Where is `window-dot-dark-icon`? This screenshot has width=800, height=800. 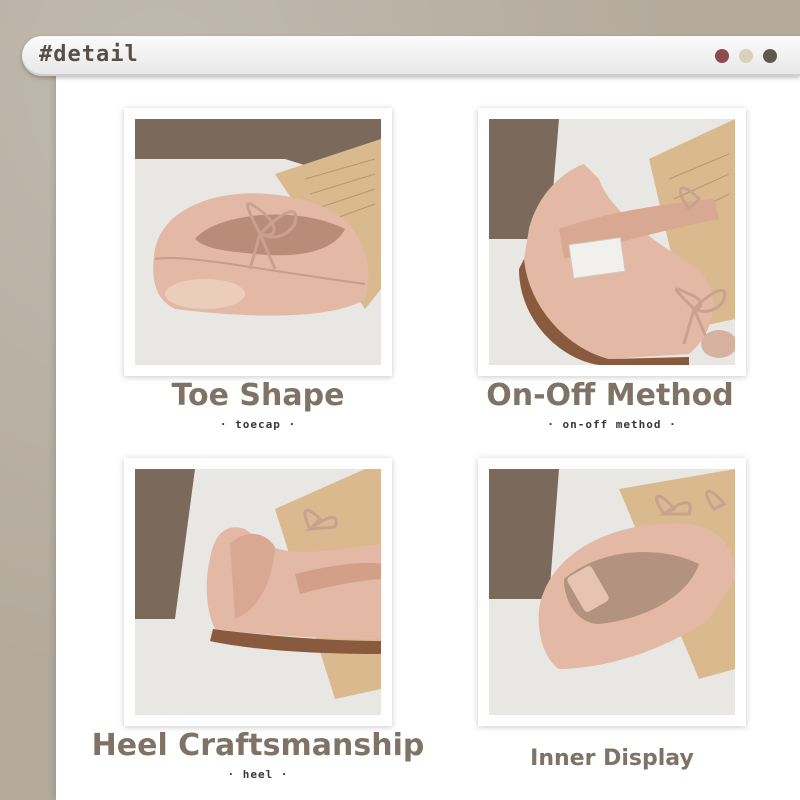
window-dot-dark-icon is located at coordinates (770, 56).